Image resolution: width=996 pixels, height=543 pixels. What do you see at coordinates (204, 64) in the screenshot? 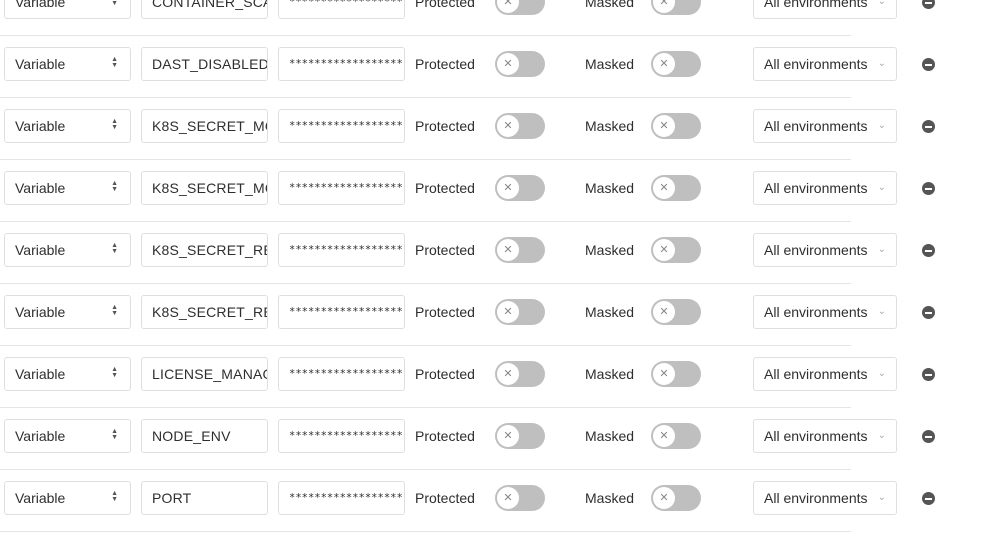
I see `variable-key-input: DAST_DISABLED` at bounding box center [204, 64].